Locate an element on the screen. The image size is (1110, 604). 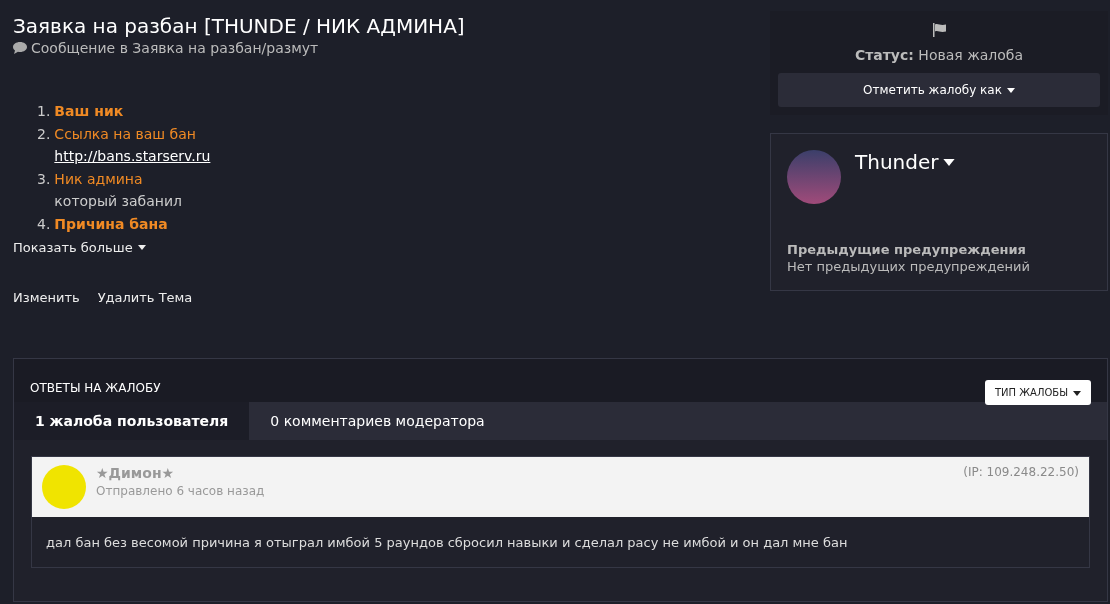
list-number: 1. is located at coordinates (44, 111).